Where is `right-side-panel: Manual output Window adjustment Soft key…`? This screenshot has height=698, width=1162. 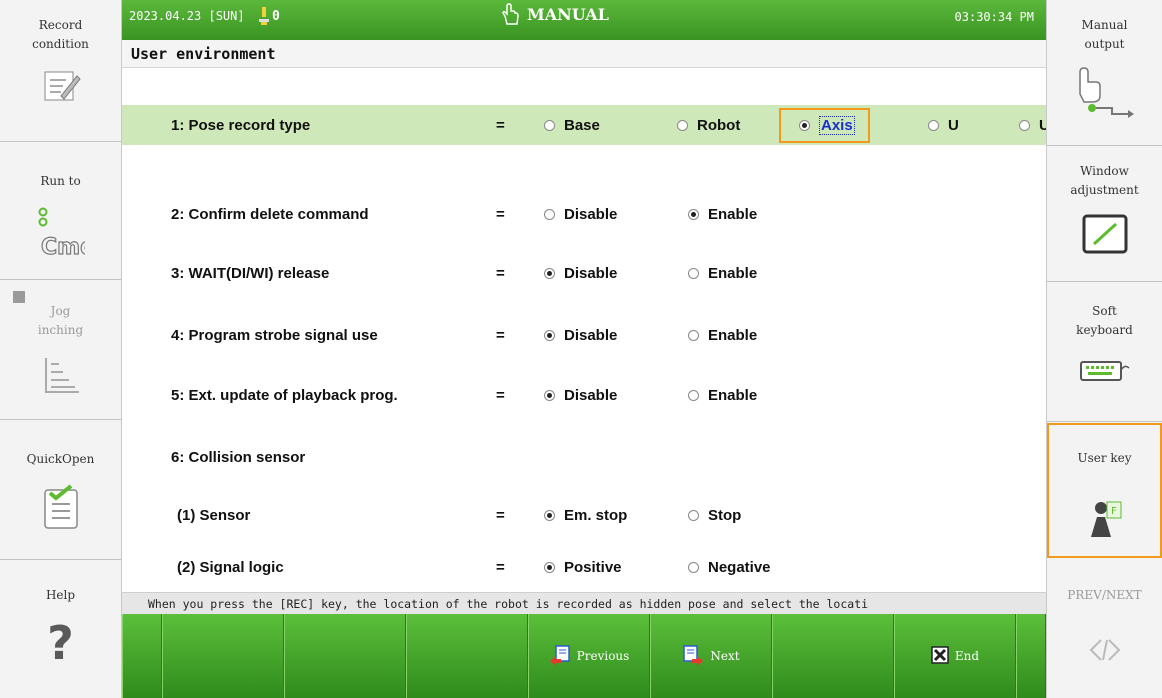 right-side-panel: Manual output Window adjustment Soft key… is located at coordinates (1104, 349).